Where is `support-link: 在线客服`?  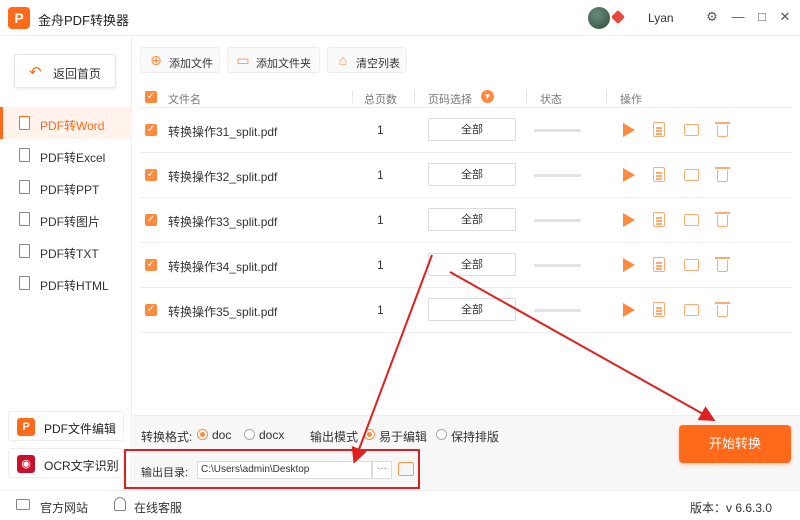 support-link: 在线客服 is located at coordinates (158, 507).